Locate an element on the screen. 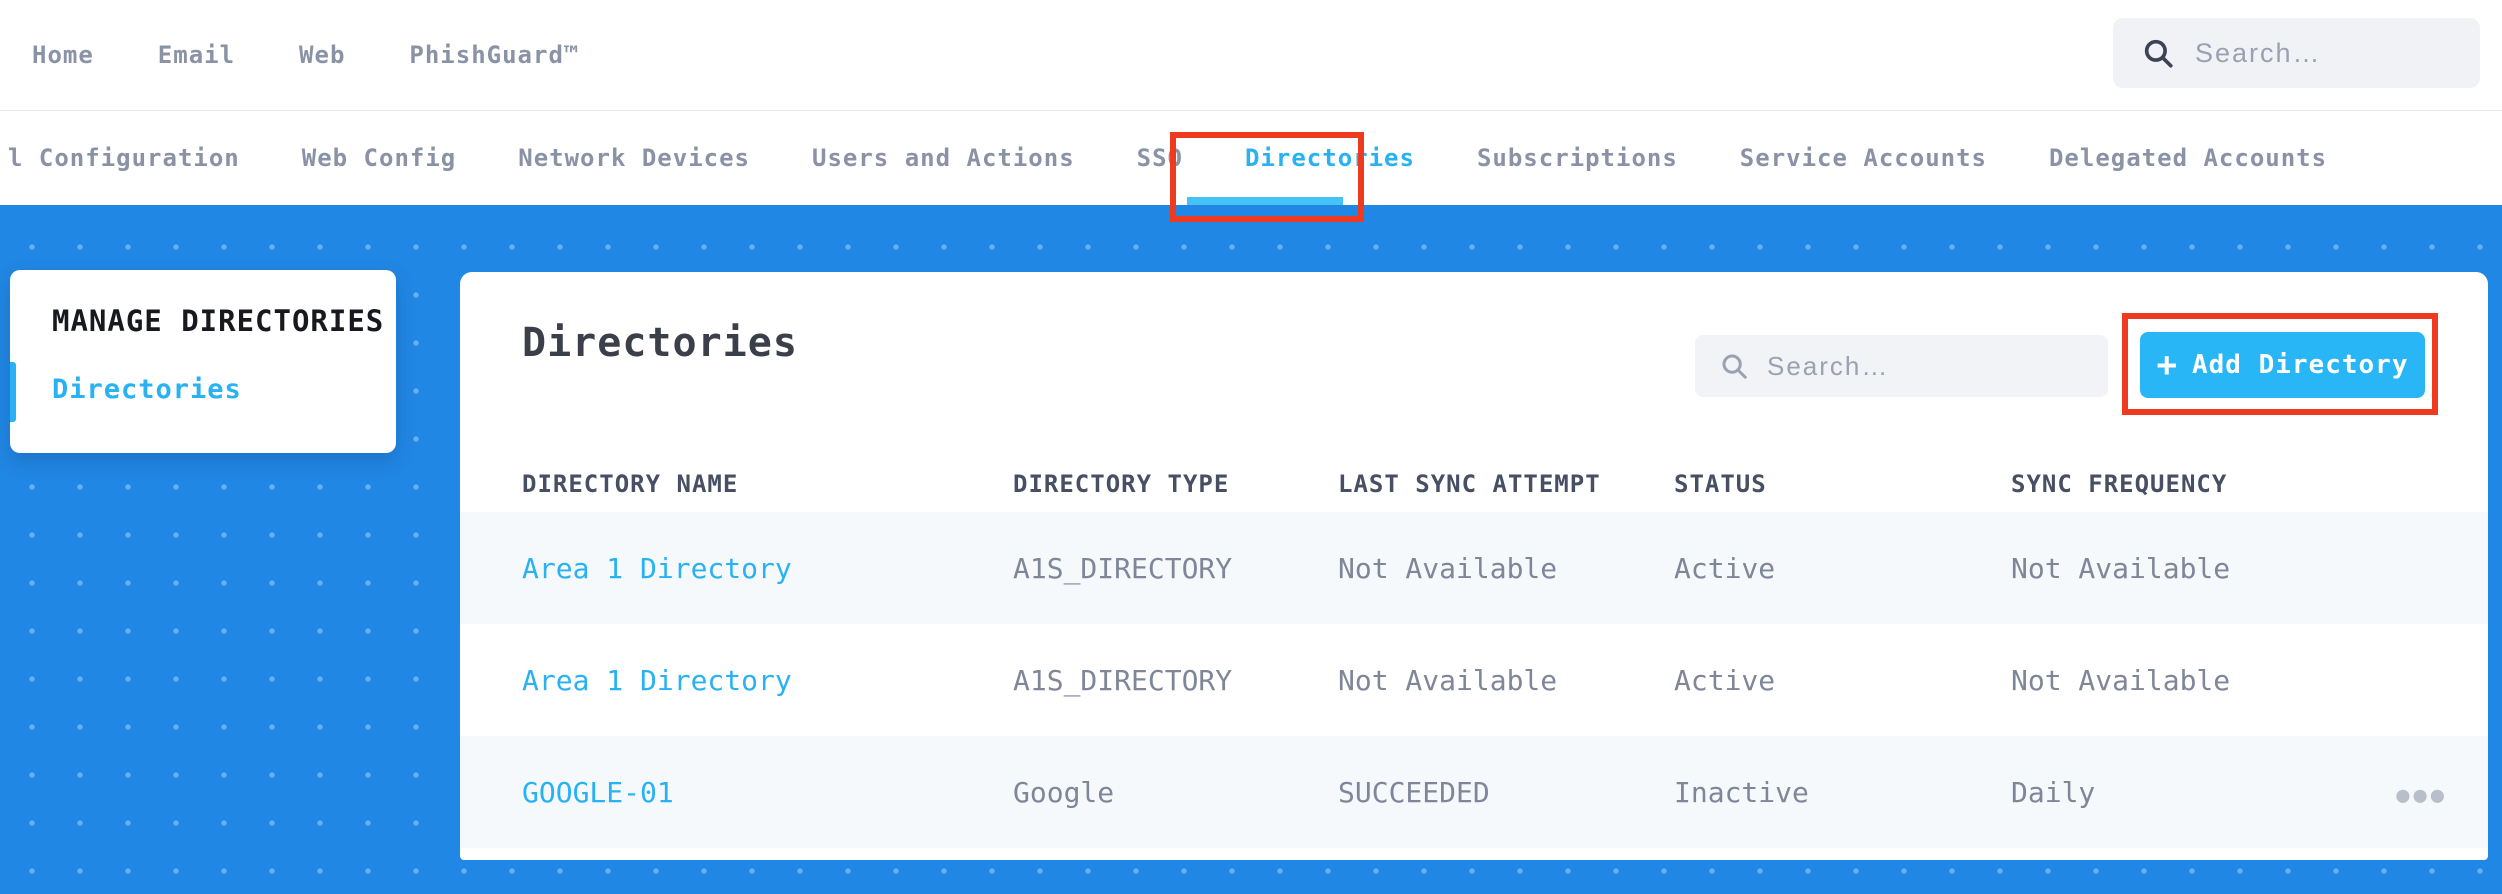  column-header-sync-frequency: SYNC FREQUENCY is located at coordinates (2119, 483).